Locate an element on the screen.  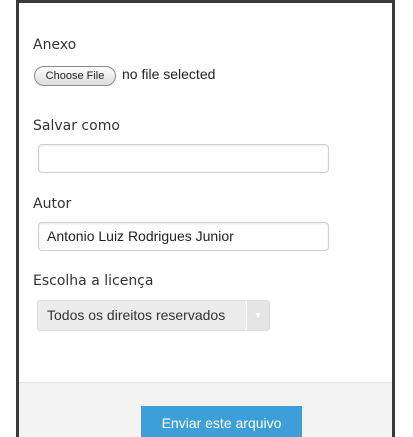
license-label: Escolha a licença is located at coordinates (93, 281).